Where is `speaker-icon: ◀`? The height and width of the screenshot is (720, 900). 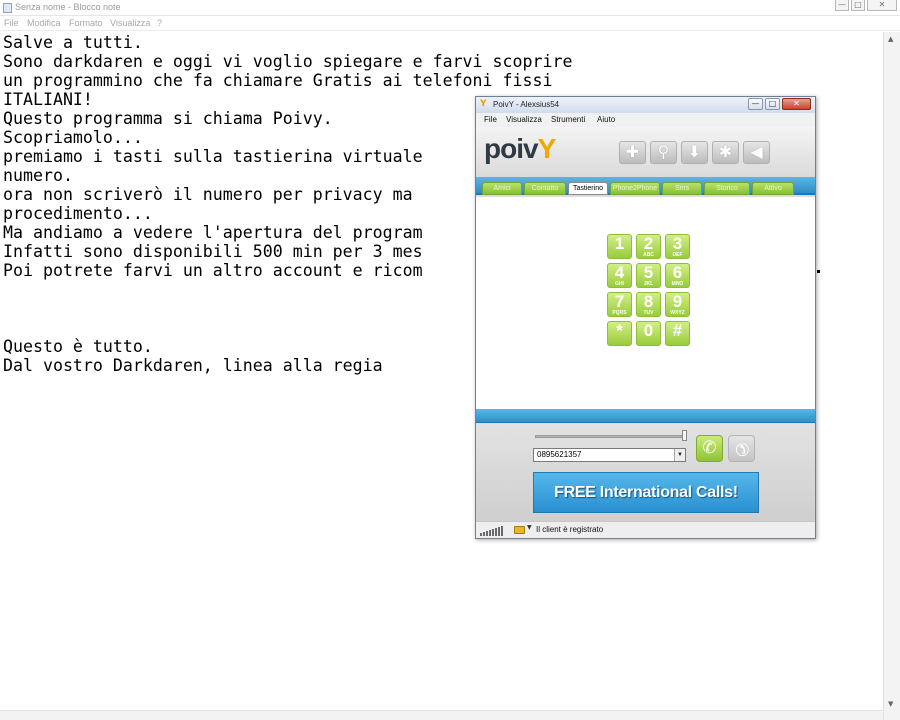 speaker-icon: ◀ is located at coordinates (756, 152).